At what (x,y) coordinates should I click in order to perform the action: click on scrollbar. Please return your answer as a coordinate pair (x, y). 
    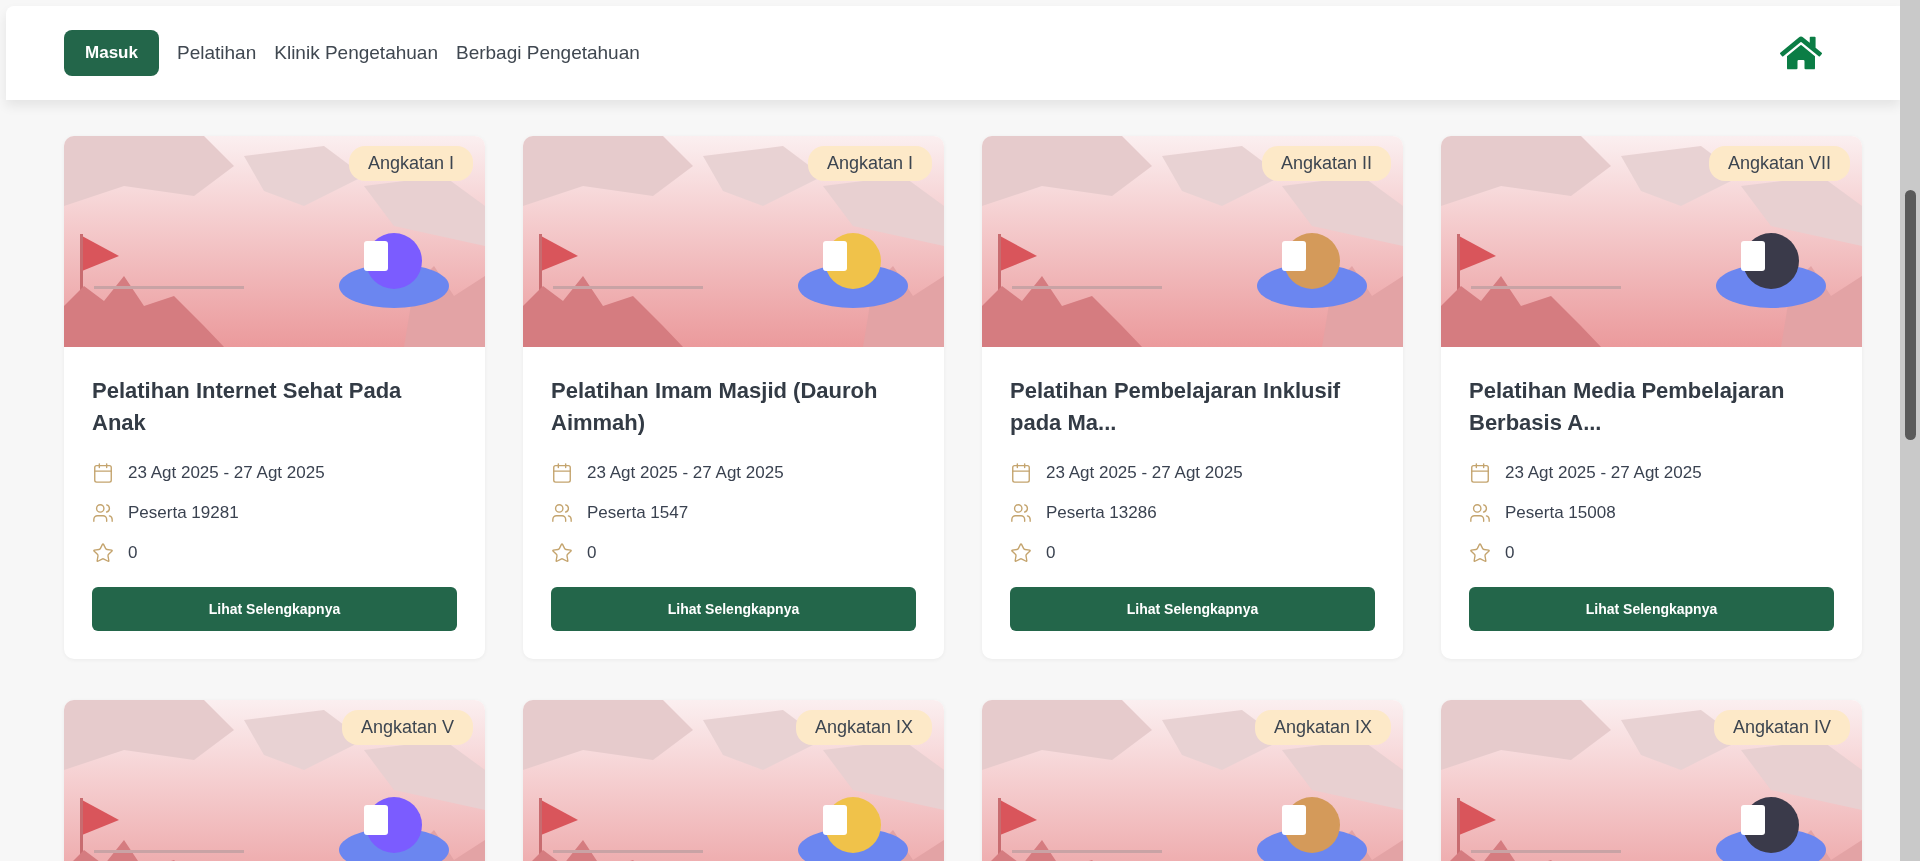
    Looking at the image, I should click on (1910, 430).